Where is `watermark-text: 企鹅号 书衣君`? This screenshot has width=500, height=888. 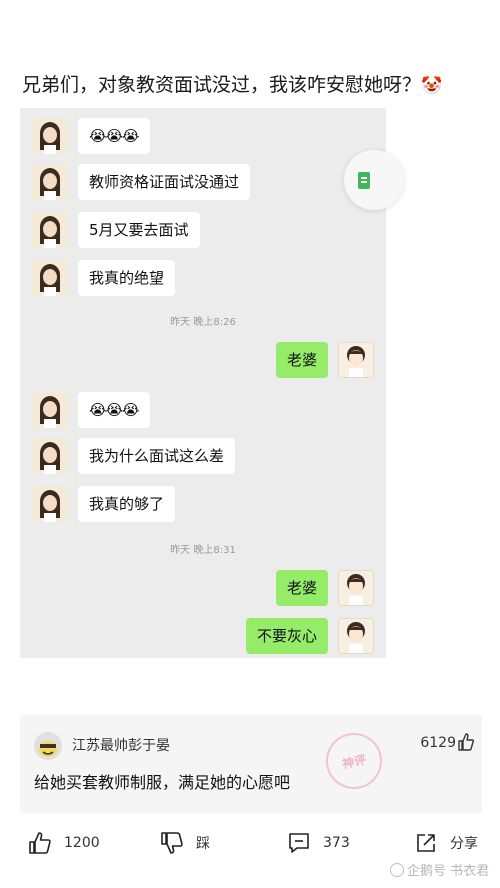
watermark-text: 企鹅号 书衣君 is located at coordinates (448, 871).